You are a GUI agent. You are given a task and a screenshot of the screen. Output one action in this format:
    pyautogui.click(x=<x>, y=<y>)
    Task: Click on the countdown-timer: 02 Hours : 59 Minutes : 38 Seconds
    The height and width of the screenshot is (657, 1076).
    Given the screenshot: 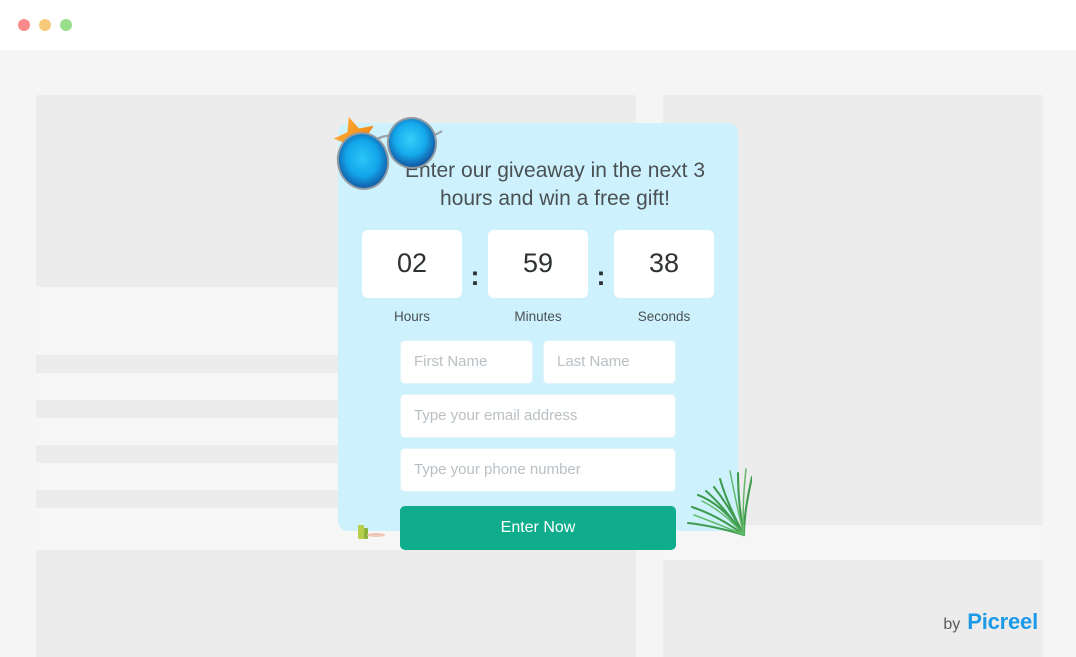 What is the action you would take?
    pyautogui.click(x=538, y=276)
    